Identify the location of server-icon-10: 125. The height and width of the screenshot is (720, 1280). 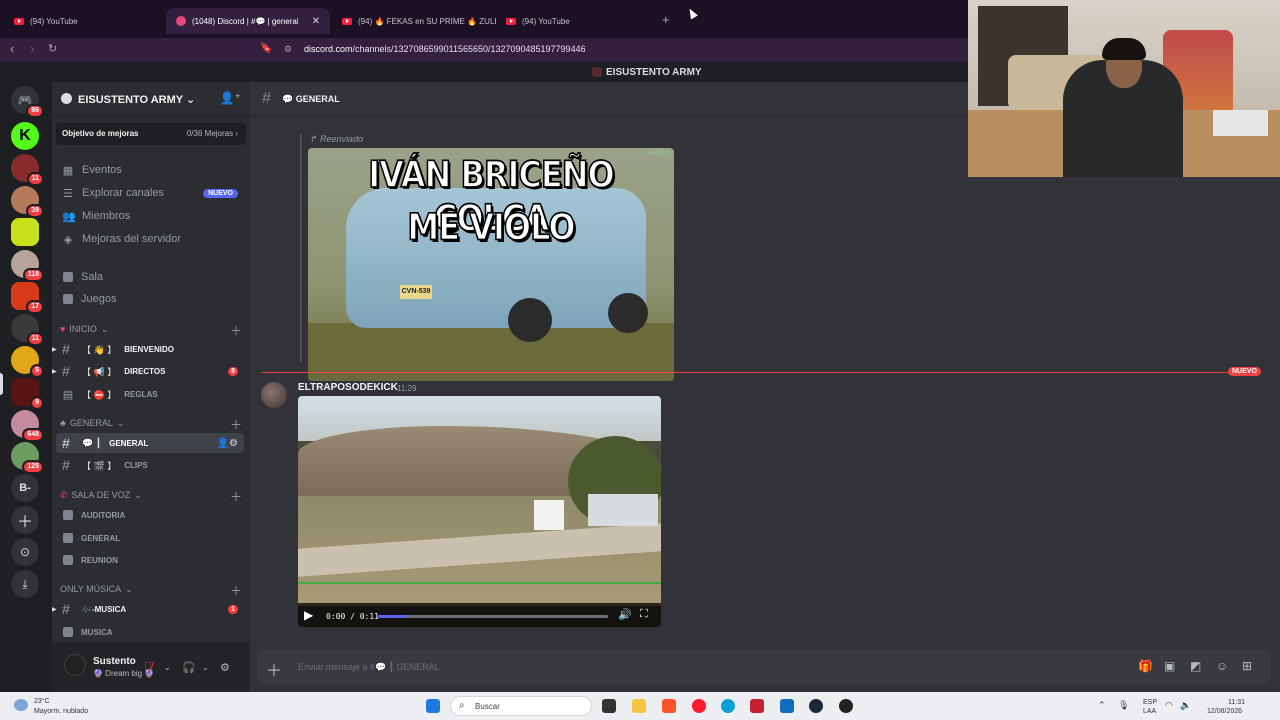
(27, 458).